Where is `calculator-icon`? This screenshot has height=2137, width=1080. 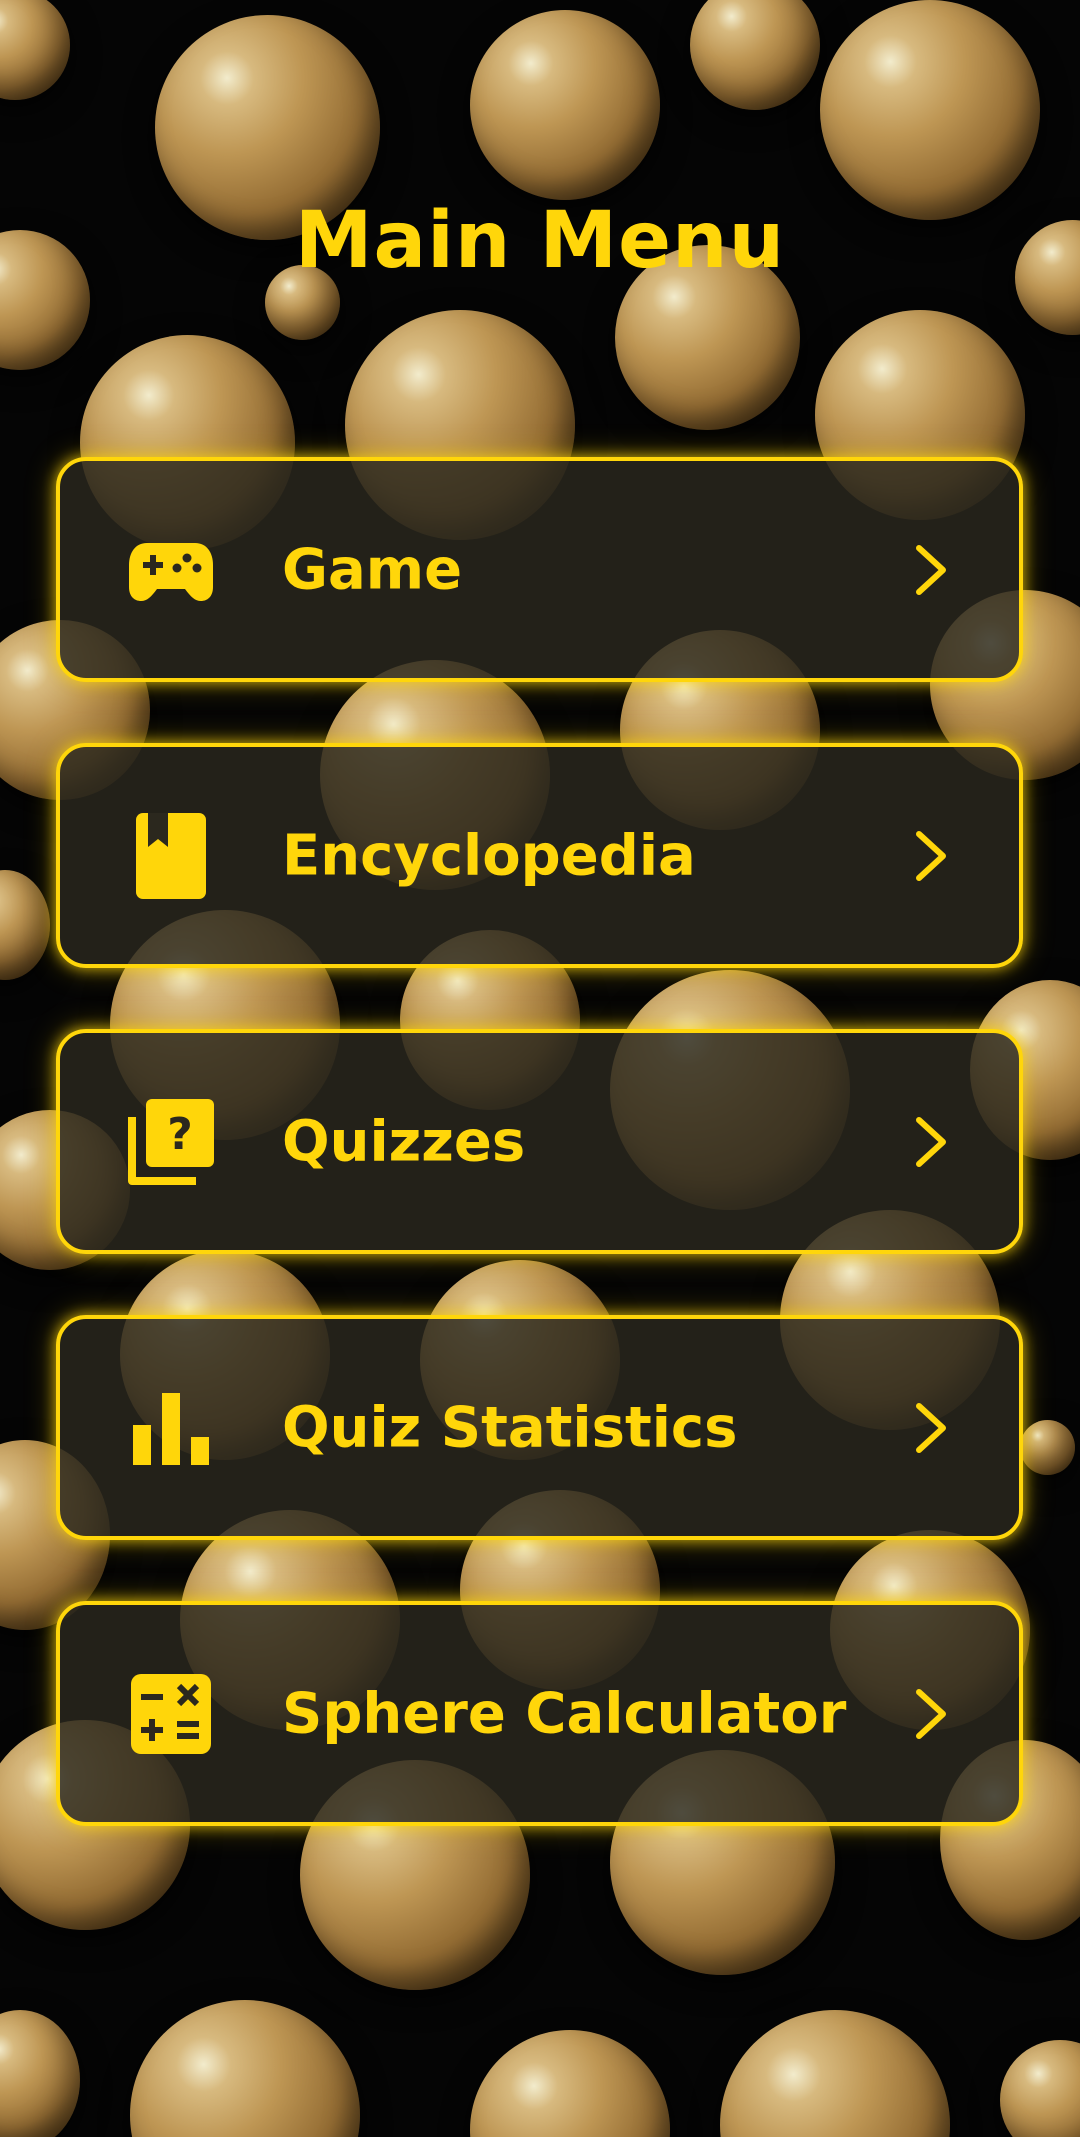
calculator-icon is located at coordinates (171, 1714).